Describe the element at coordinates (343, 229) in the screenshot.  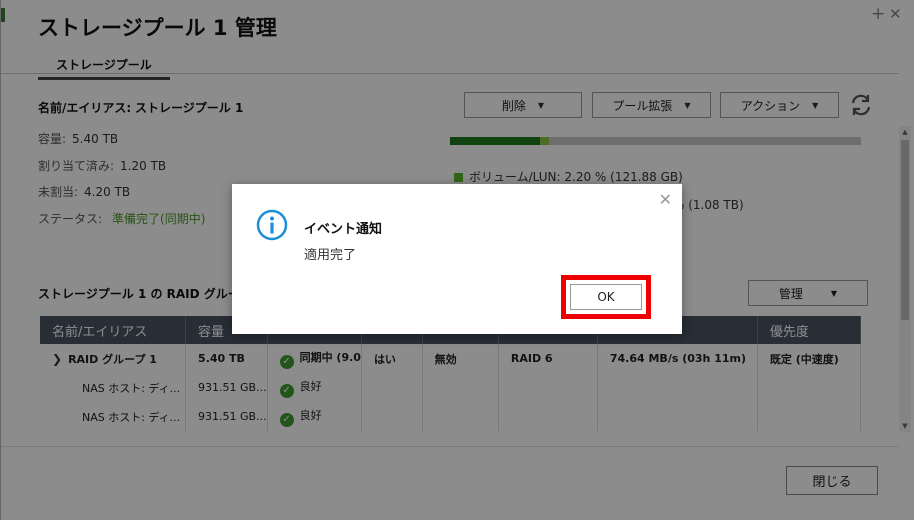
I see `dialog-title: イベント通知` at that location.